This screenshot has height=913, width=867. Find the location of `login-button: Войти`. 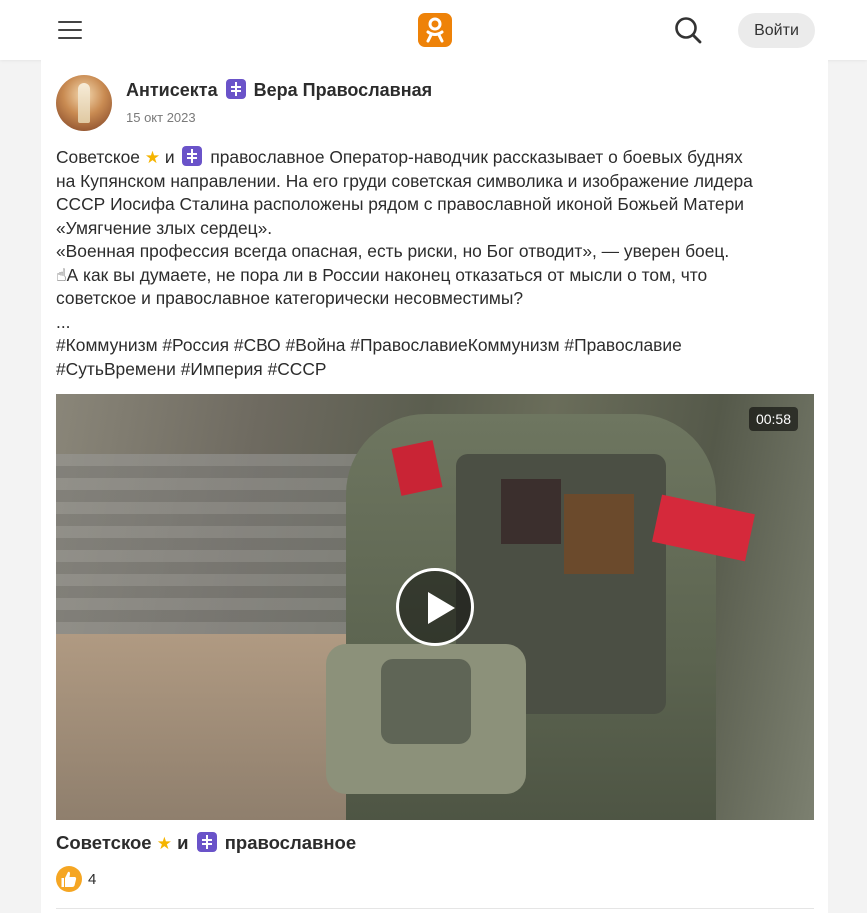

login-button: Войти is located at coordinates (776, 30).